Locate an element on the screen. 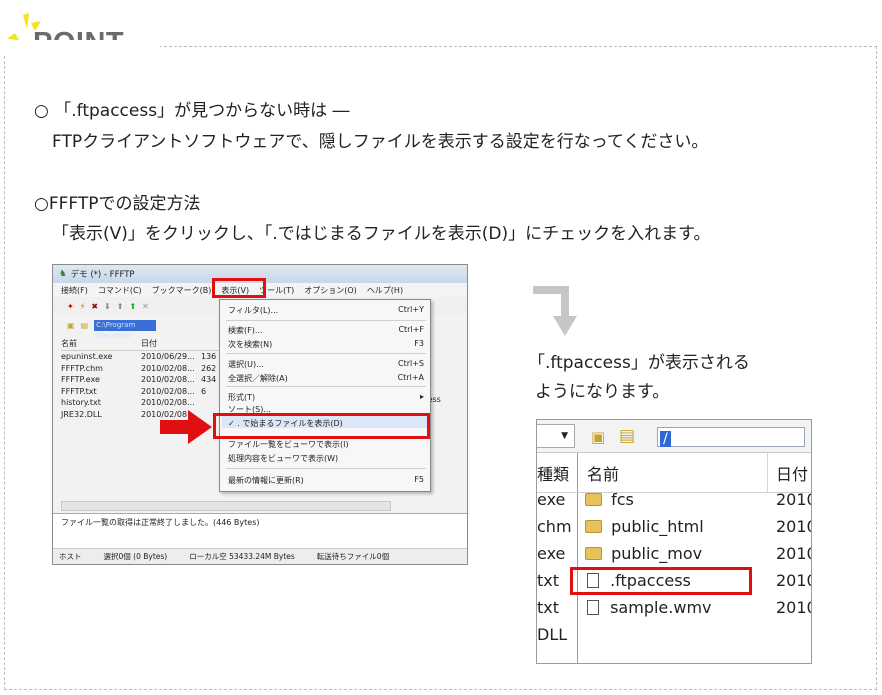 Image resolution: width=882 pixels, height=695 pixels. disconnect-icon: ✖ is located at coordinates (94, 306).